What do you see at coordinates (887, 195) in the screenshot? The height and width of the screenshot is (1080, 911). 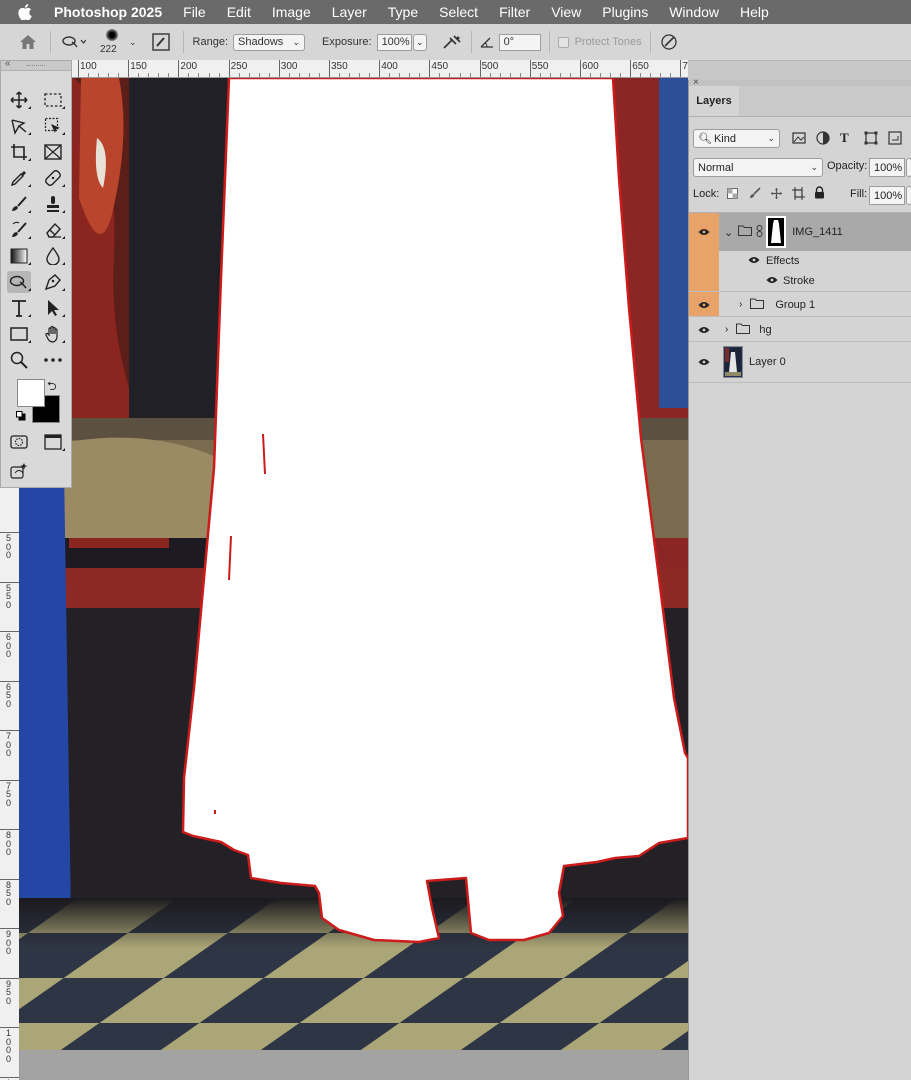 I see `fill-input: 100%` at bounding box center [887, 195].